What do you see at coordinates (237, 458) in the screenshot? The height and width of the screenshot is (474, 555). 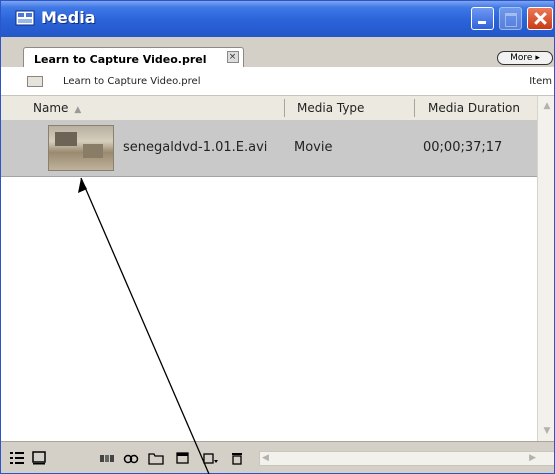 I see `clear-icon` at bounding box center [237, 458].